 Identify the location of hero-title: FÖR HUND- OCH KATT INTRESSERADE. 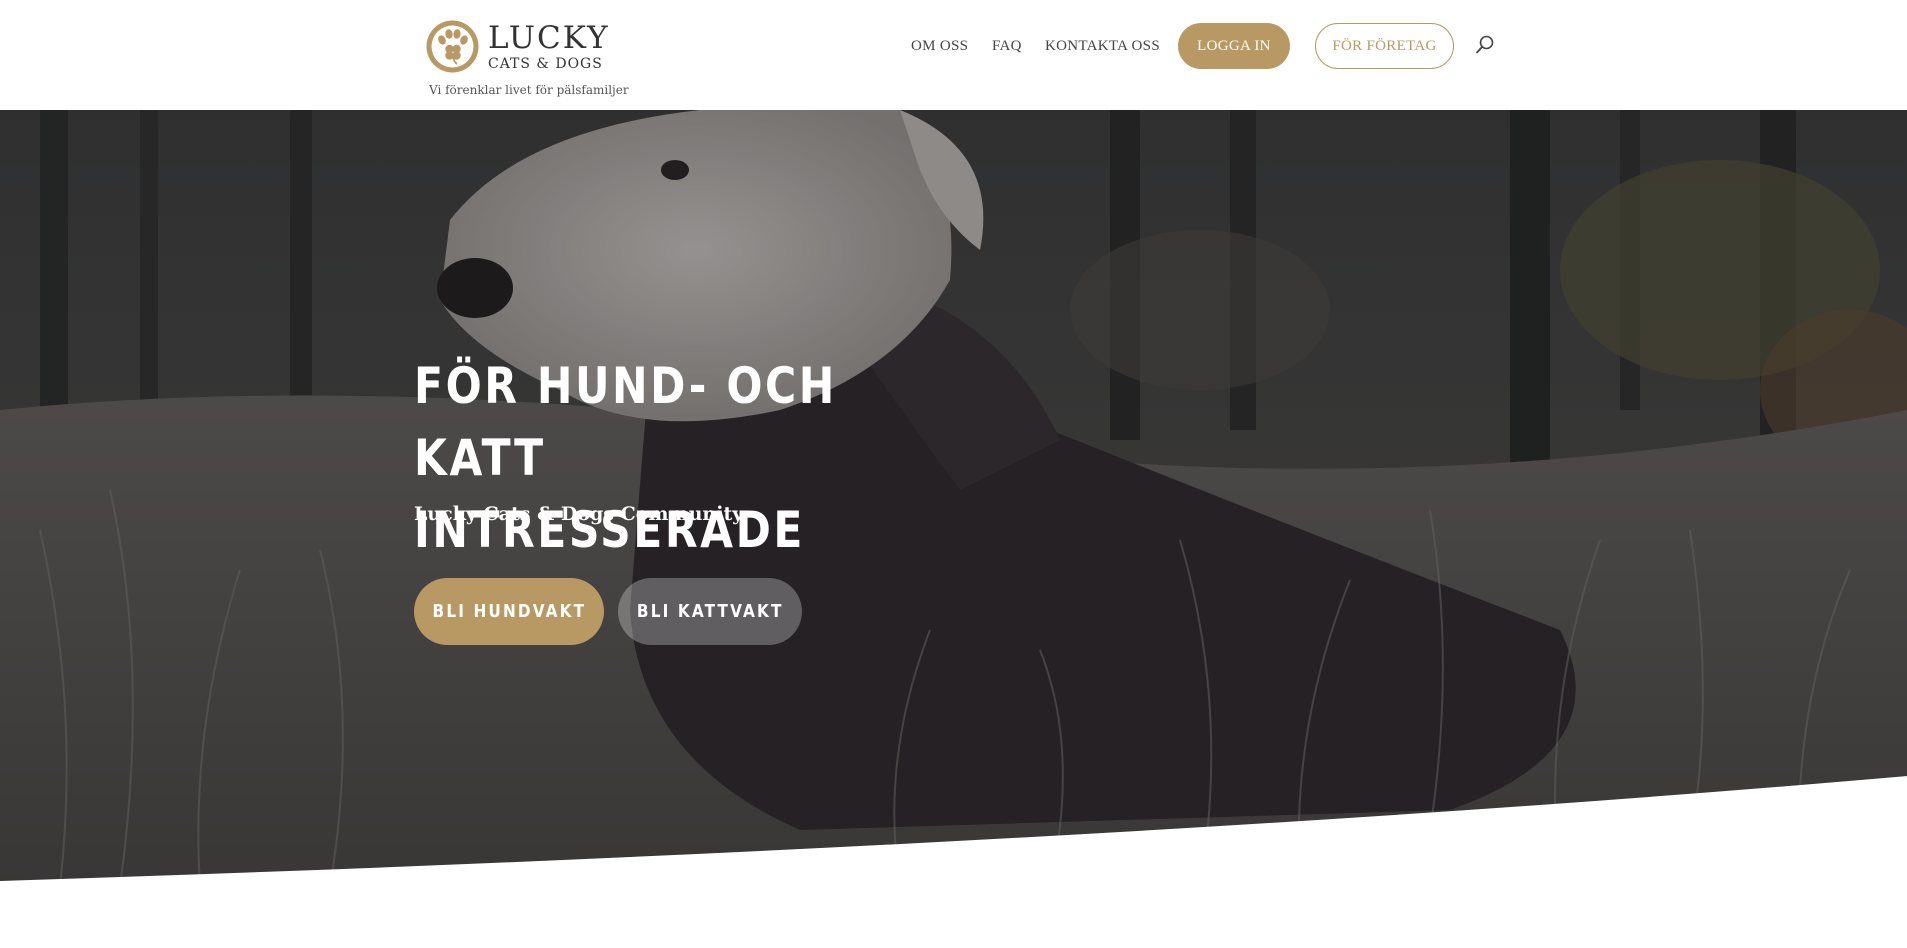
(625, 458).